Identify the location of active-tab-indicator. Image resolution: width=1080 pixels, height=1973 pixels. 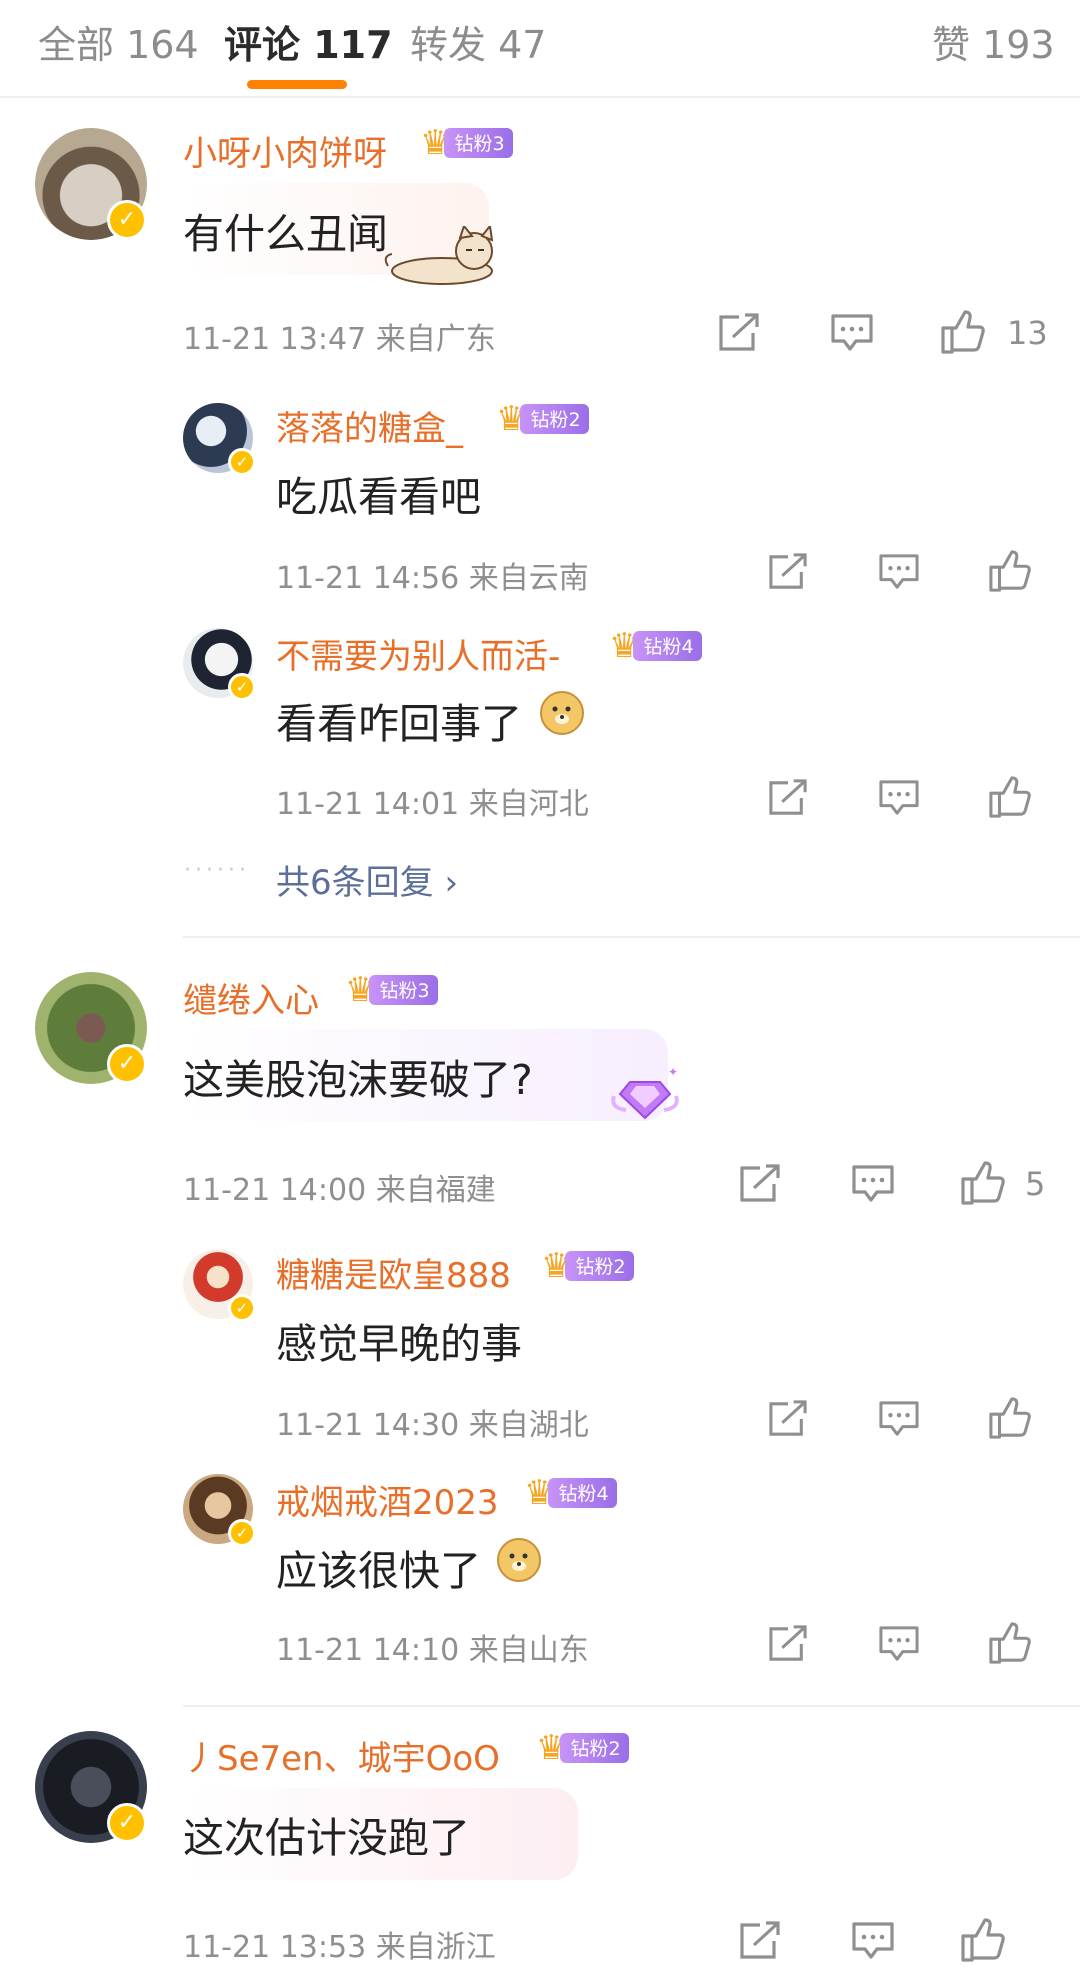
(297, 84).